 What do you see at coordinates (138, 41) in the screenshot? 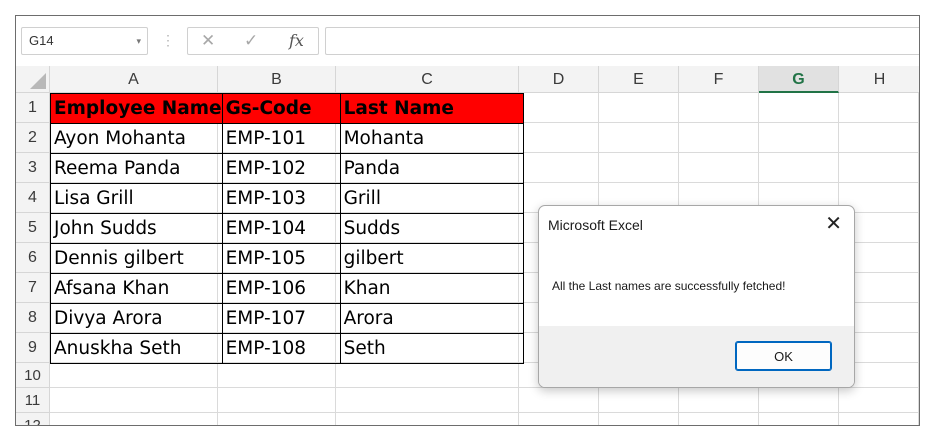
I see `chevron-down-icon: ▾` at bounding box center [138, 41].